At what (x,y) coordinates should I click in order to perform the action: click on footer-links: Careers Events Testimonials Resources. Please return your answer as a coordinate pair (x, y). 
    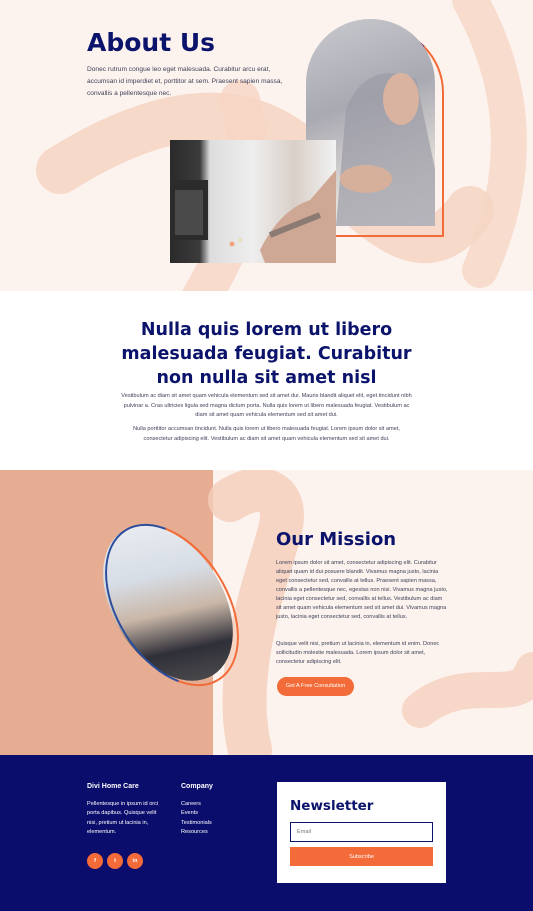
    Looking at the image, I should click on (196, 818).